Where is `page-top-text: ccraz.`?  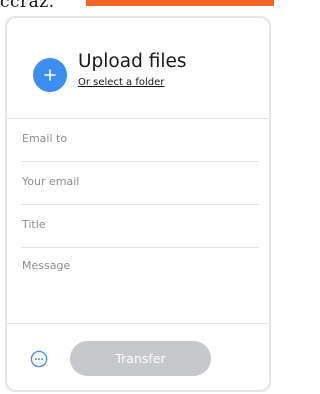
page-top-text: ccraz. is located at coordinates (27, 6).